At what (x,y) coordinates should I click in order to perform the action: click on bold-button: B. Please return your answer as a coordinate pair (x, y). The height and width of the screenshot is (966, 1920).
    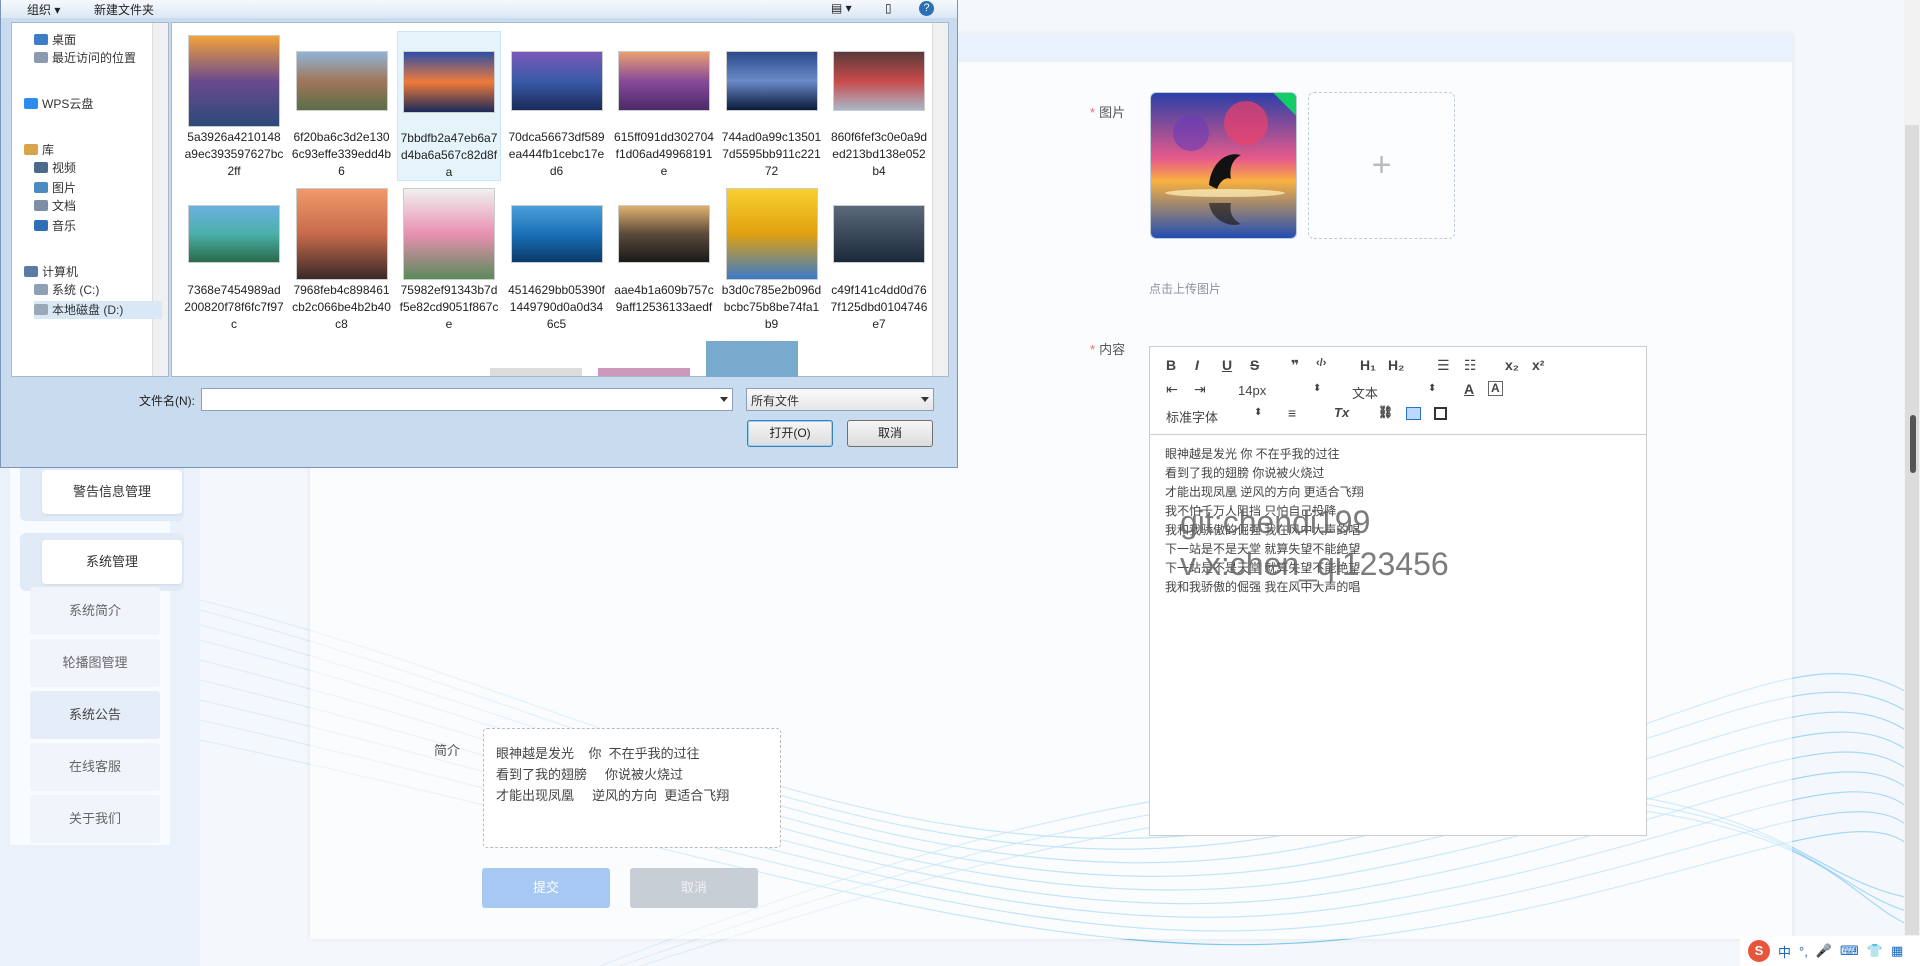
    Looking at the image, I should click on (1171, 365).